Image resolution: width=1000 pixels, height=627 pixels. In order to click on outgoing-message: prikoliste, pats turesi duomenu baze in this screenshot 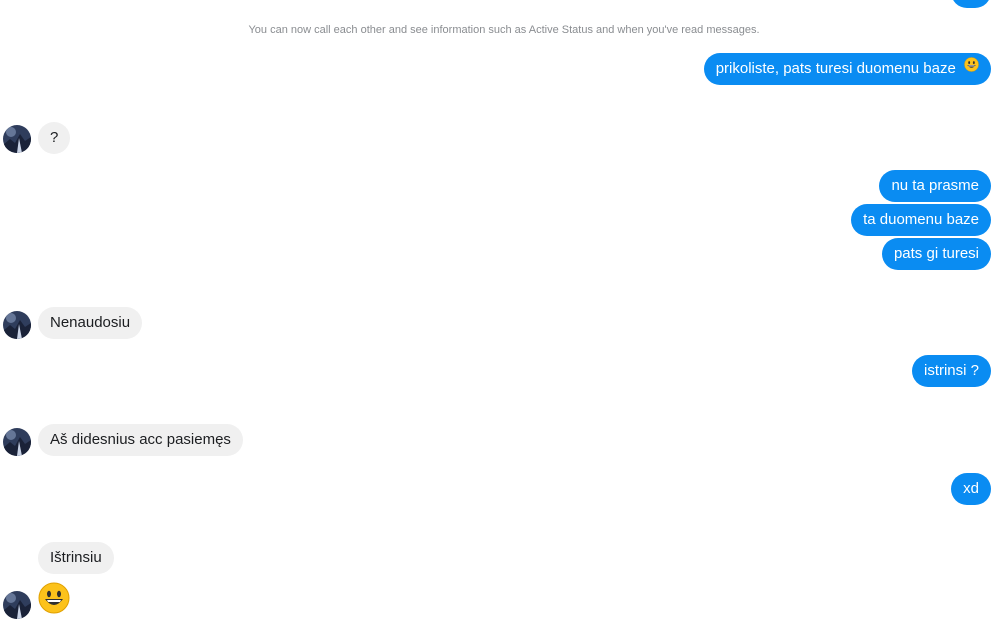, I will do `click(847, 68)`.